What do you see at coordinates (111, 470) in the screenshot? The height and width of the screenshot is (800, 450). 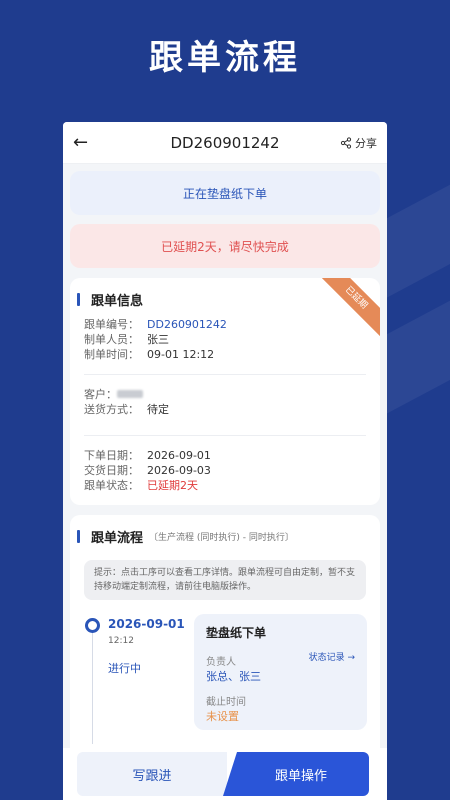 I see `due-date-label: 交货日期：` at bounding box center [111, 470].